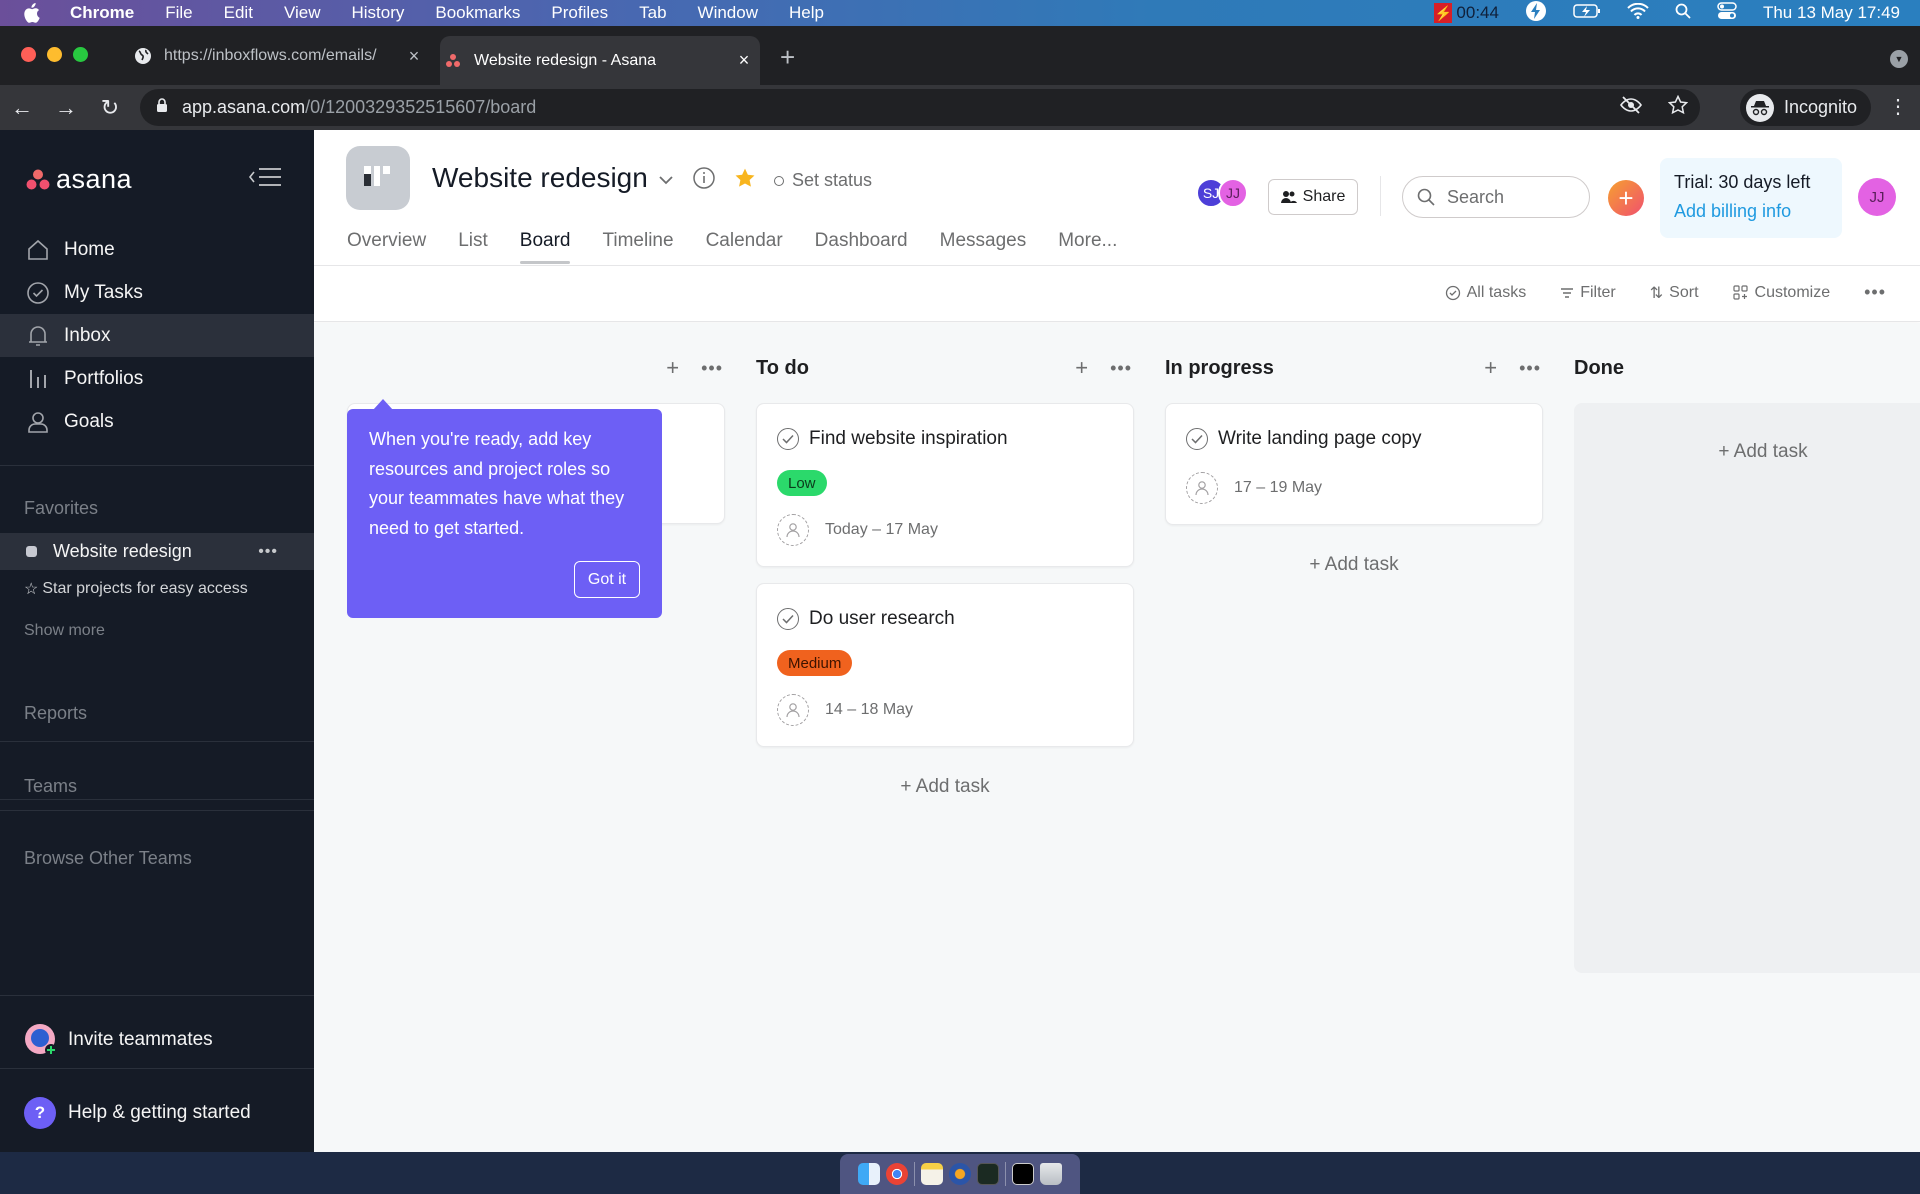 The image size is (1920, 1194). I want to click on chrome-icon, so click(897, 1174).